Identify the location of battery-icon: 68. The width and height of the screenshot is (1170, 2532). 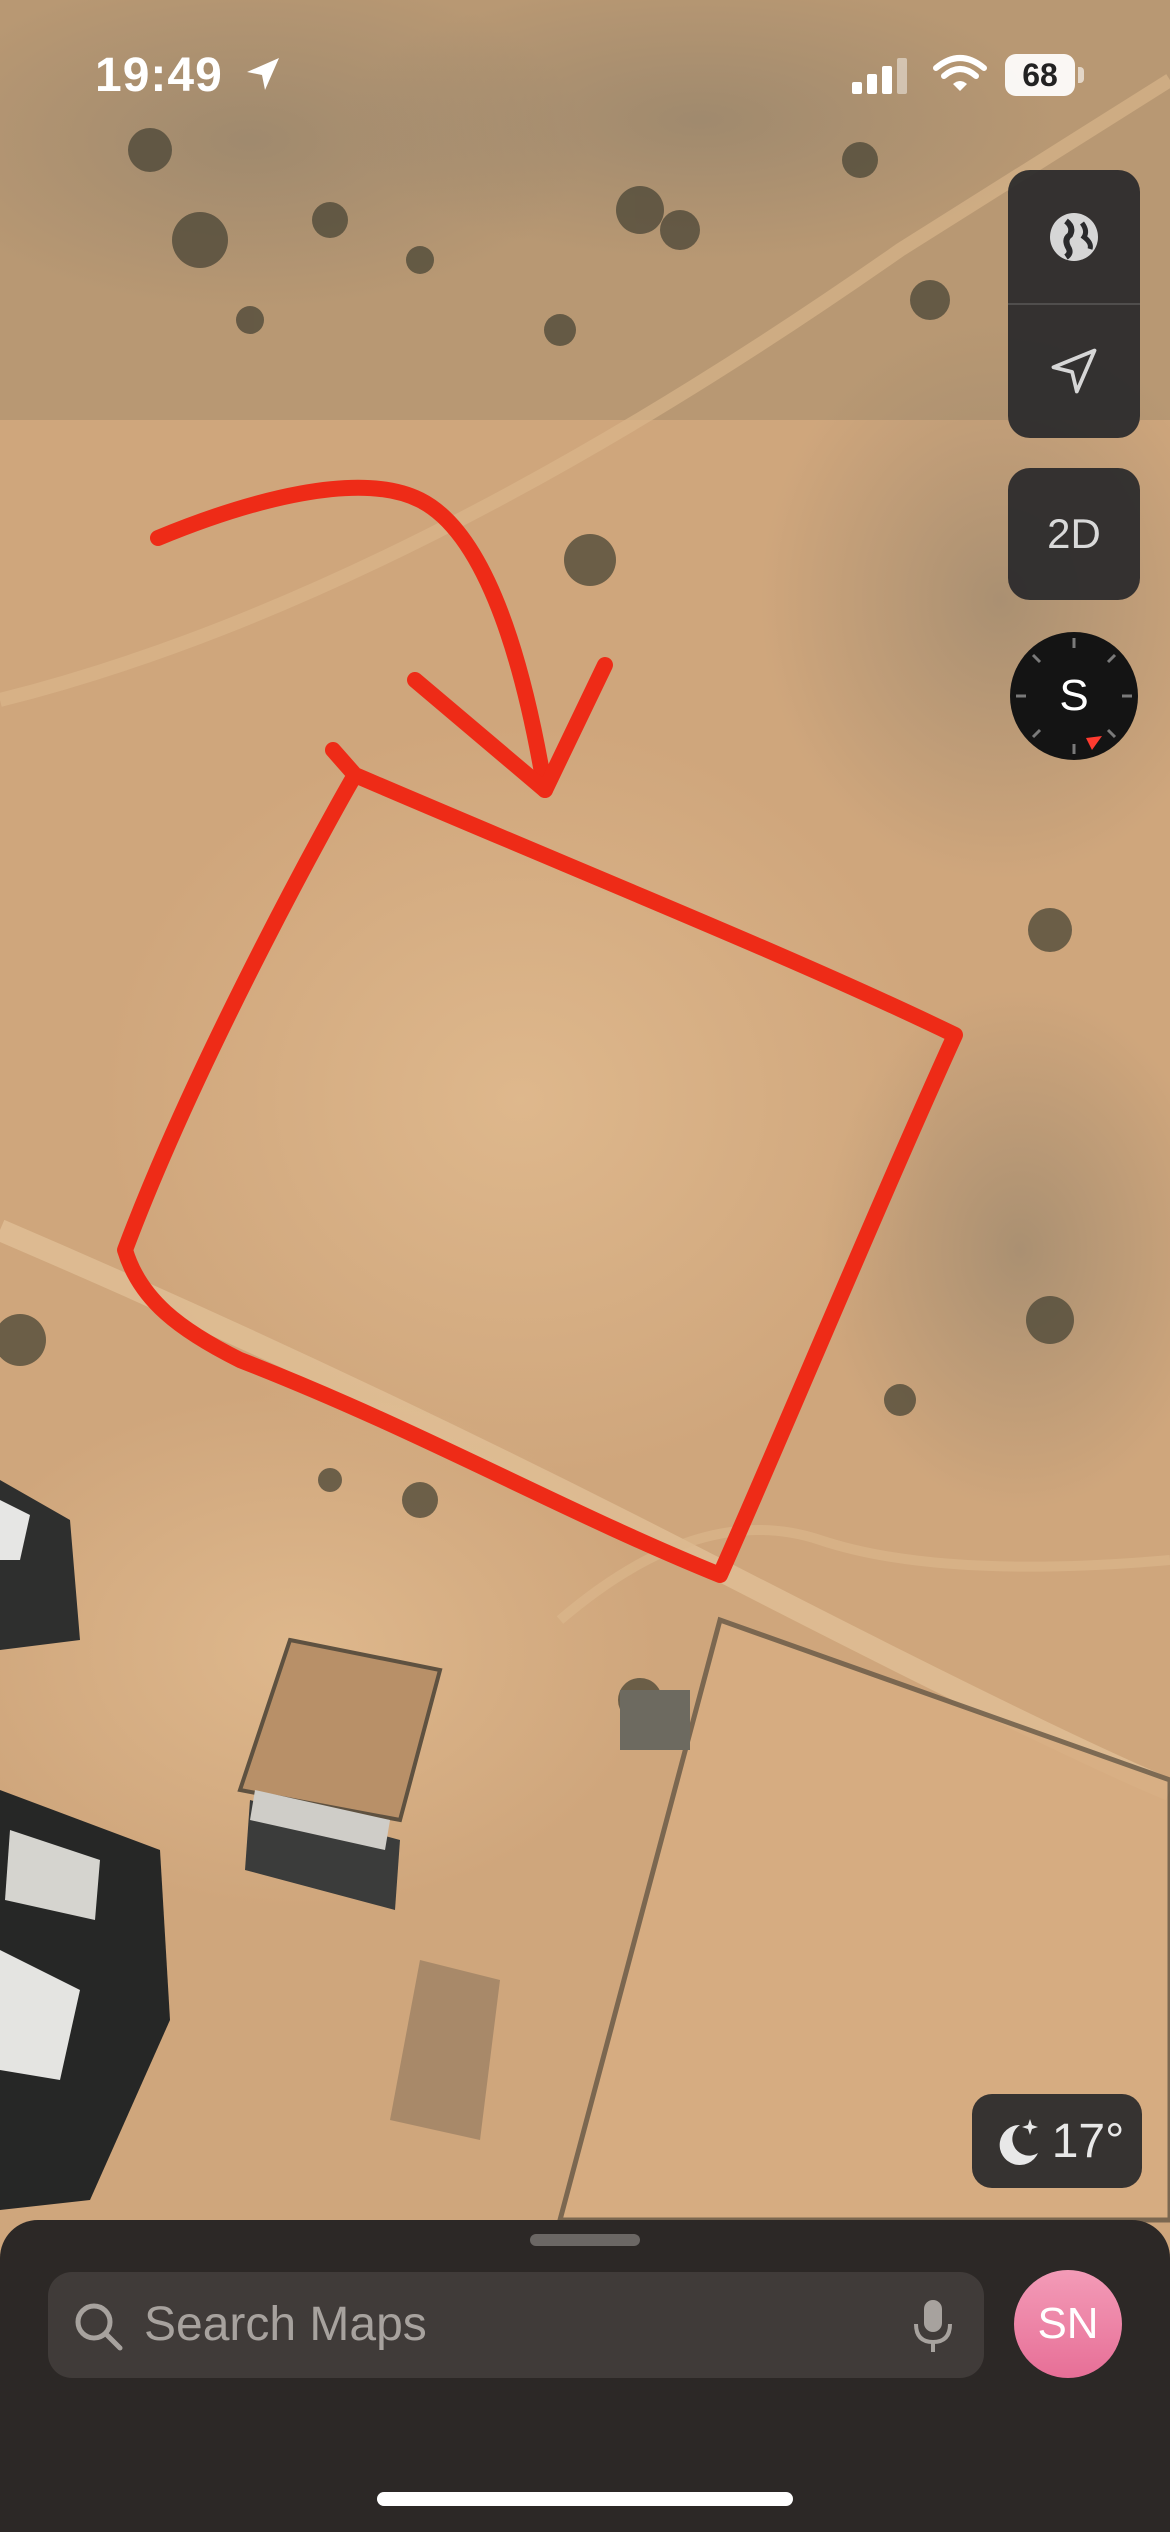
(1047, 75).